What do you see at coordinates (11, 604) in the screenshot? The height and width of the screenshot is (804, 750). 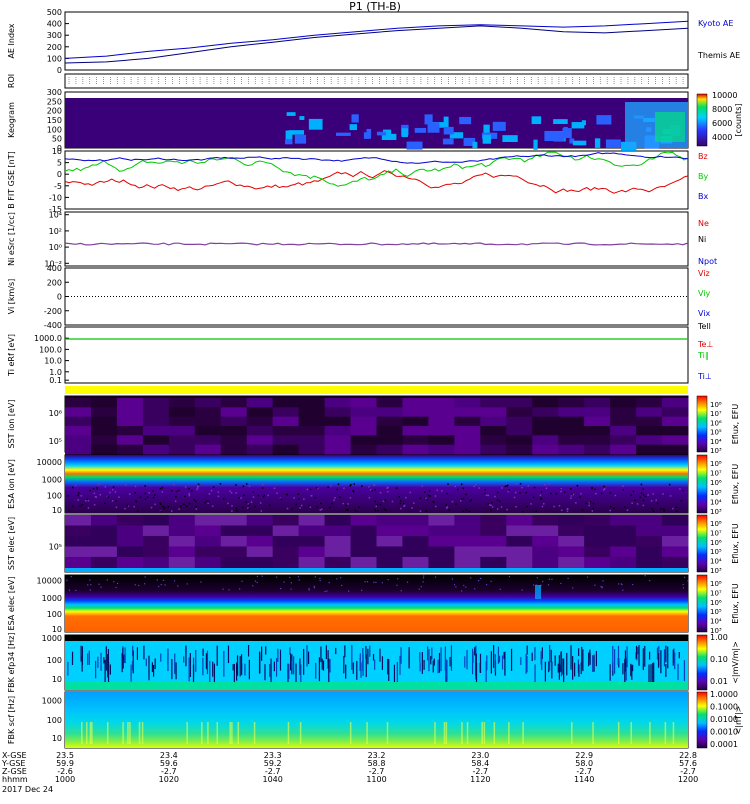 I see `ylabel-esa_e: ESA elec [eV]` at bounding box center [11, 604].